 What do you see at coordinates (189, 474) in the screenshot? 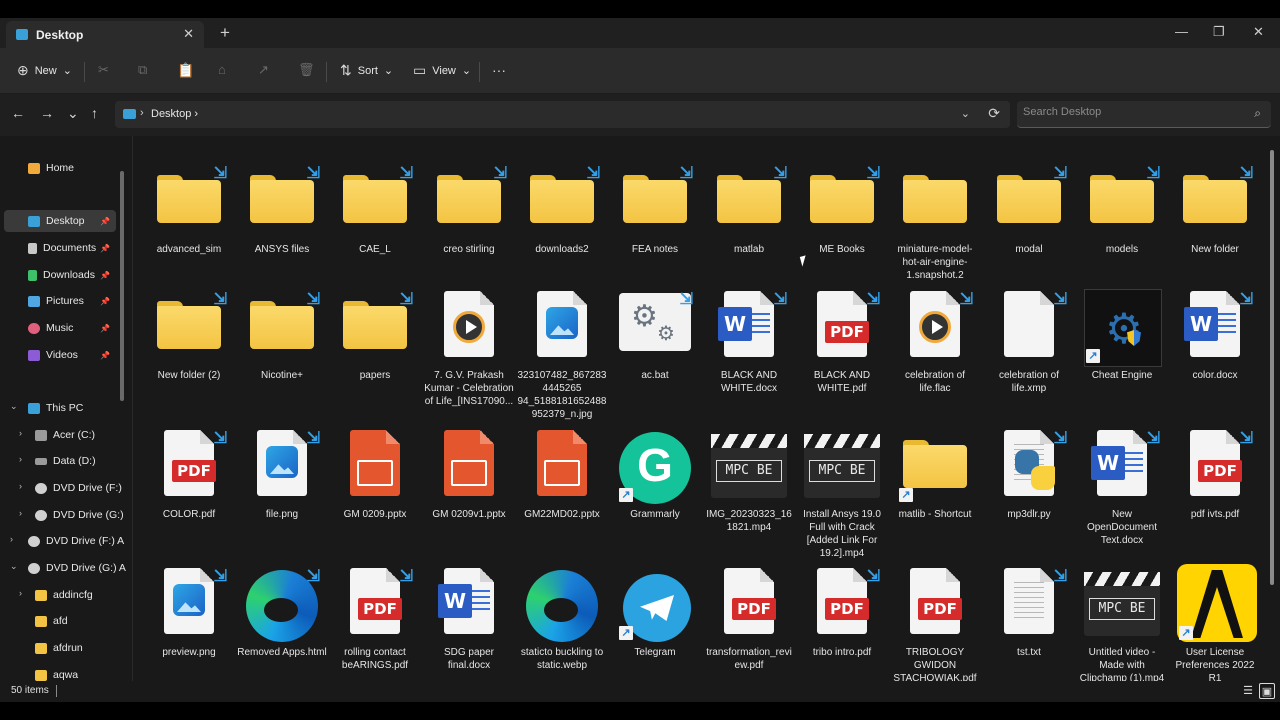
I see `file-item-pdf: PDF ⇲ COLOR.pdf` at bounding box center [189, 474].